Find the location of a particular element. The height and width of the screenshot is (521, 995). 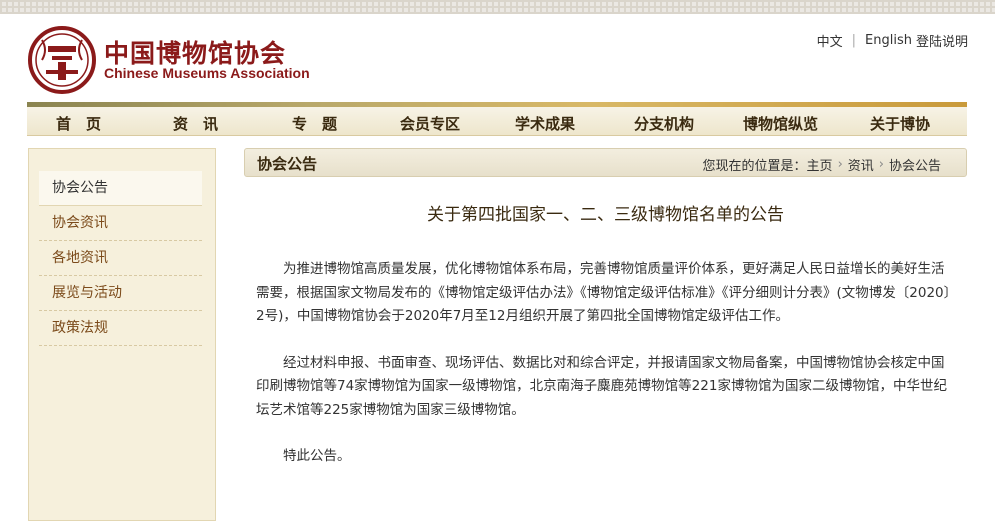

breadcrumb-home: 主页 is located at coordinates (820, 164).